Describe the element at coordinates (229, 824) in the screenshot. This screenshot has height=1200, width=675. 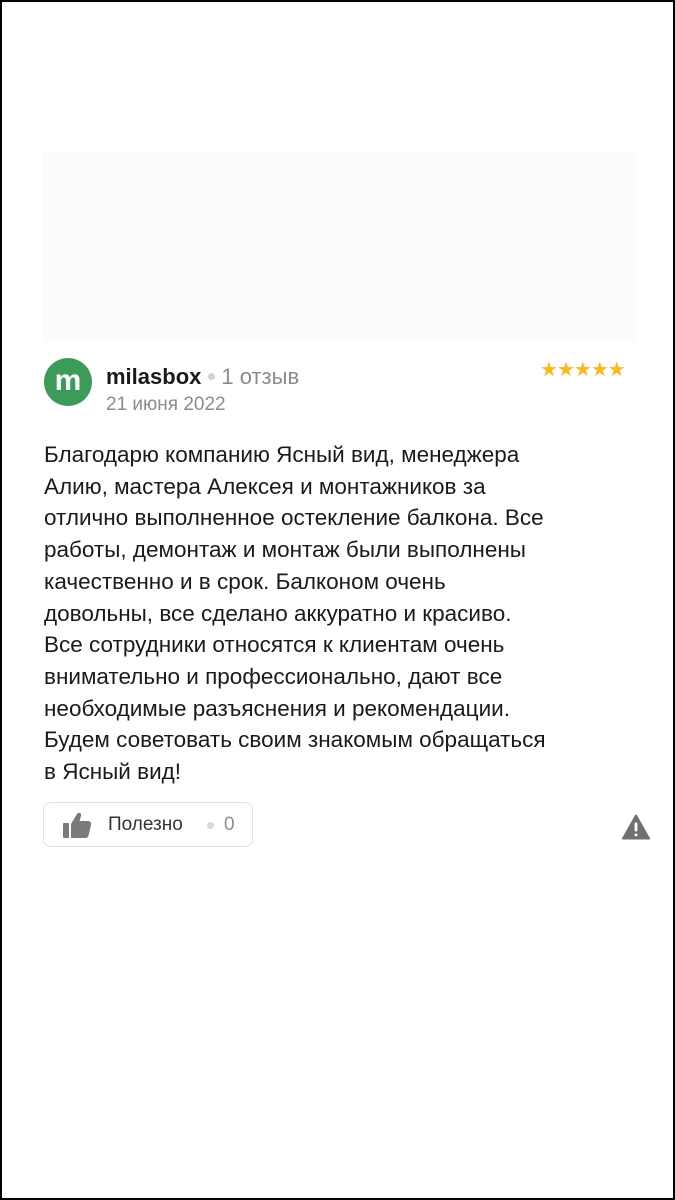
I see `helpful-count: 0` at that location.